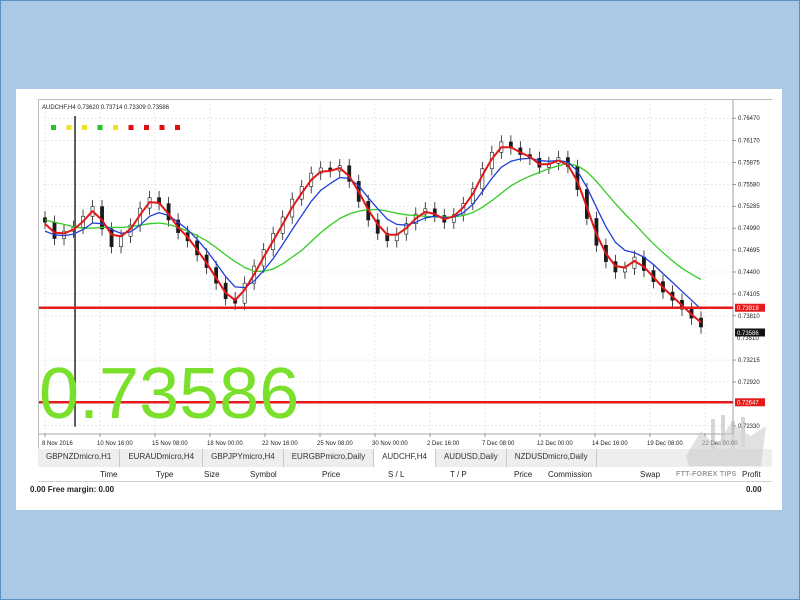 The height and width of the screenshot is (600, 800). I want to click on x-tick-label: 19 Dec 08:00, so click(665, 444).